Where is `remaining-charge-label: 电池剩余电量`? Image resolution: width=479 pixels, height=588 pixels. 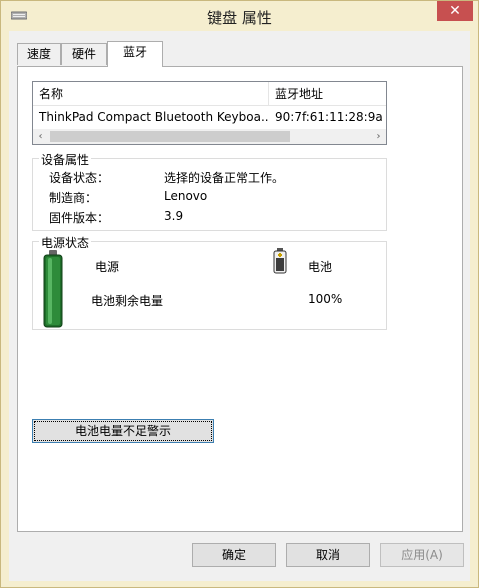
remaining-charge-label: 电池剩余电量 is located at coordinates (127, 301).